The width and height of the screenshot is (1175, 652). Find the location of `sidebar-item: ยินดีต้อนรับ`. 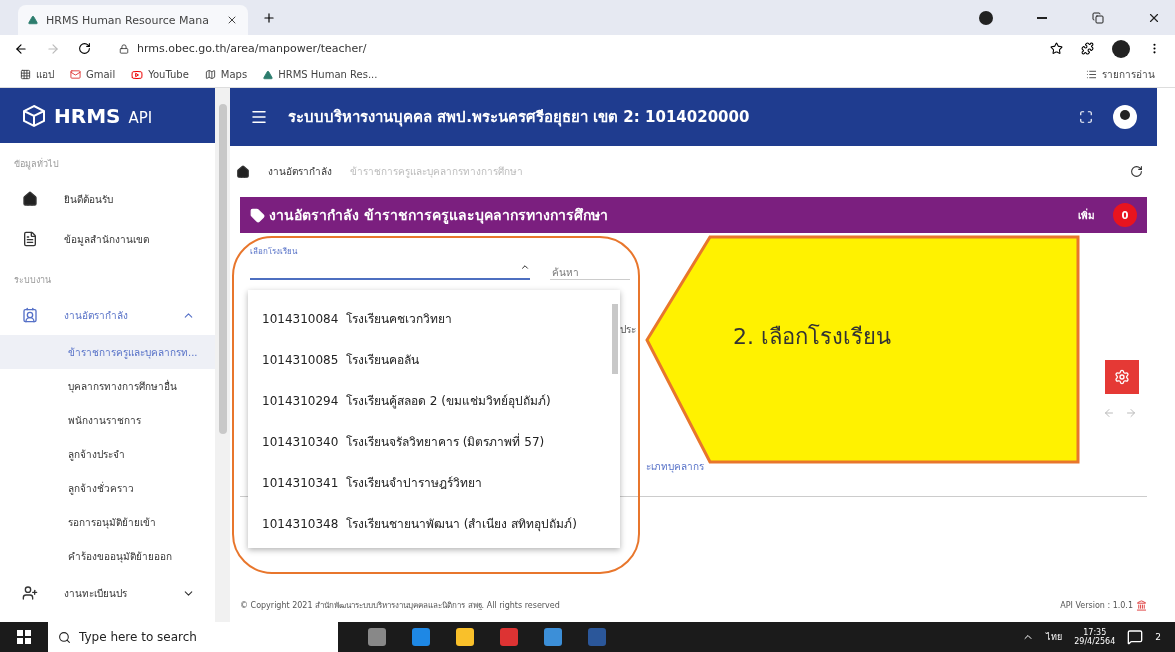

sidebar-item: ยินดีต้อนรับ is located at coordinates (107, 199).